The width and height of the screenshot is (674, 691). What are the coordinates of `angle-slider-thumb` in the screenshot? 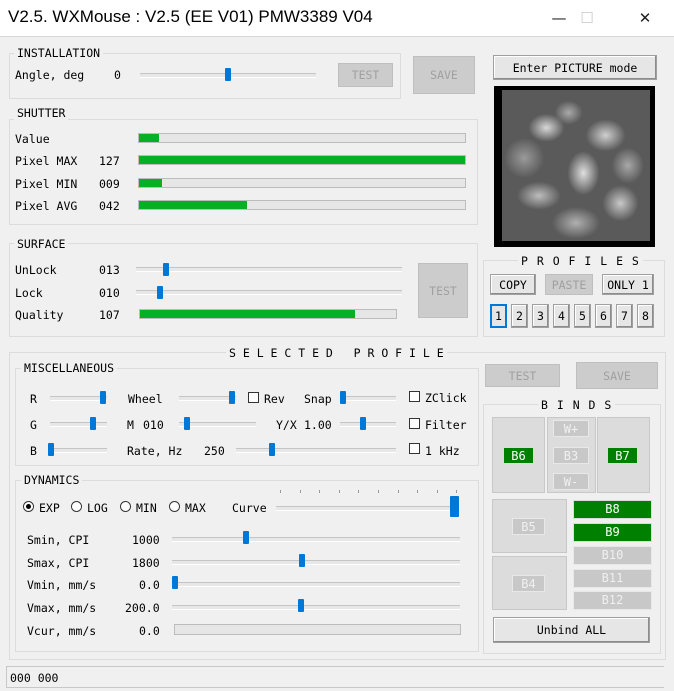 It's located at (228, 74).